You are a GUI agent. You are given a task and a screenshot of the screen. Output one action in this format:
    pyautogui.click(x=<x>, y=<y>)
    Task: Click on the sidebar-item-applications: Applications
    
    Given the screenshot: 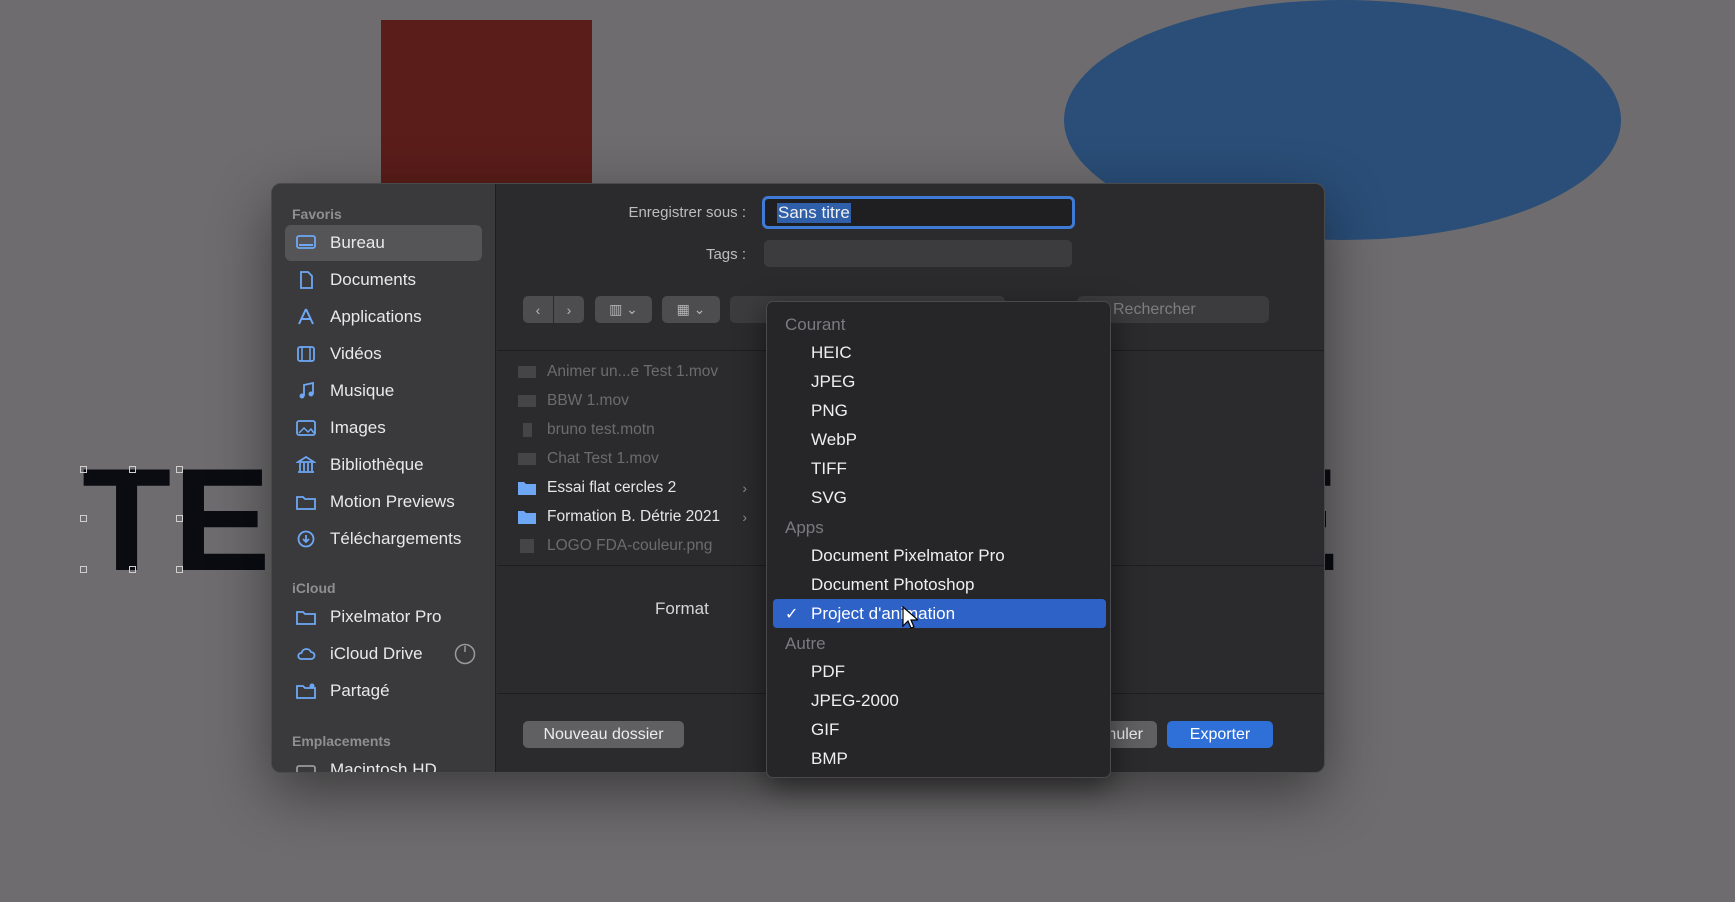 What is the action you would take?
    pyautogui.click(x=383, y=317)
    